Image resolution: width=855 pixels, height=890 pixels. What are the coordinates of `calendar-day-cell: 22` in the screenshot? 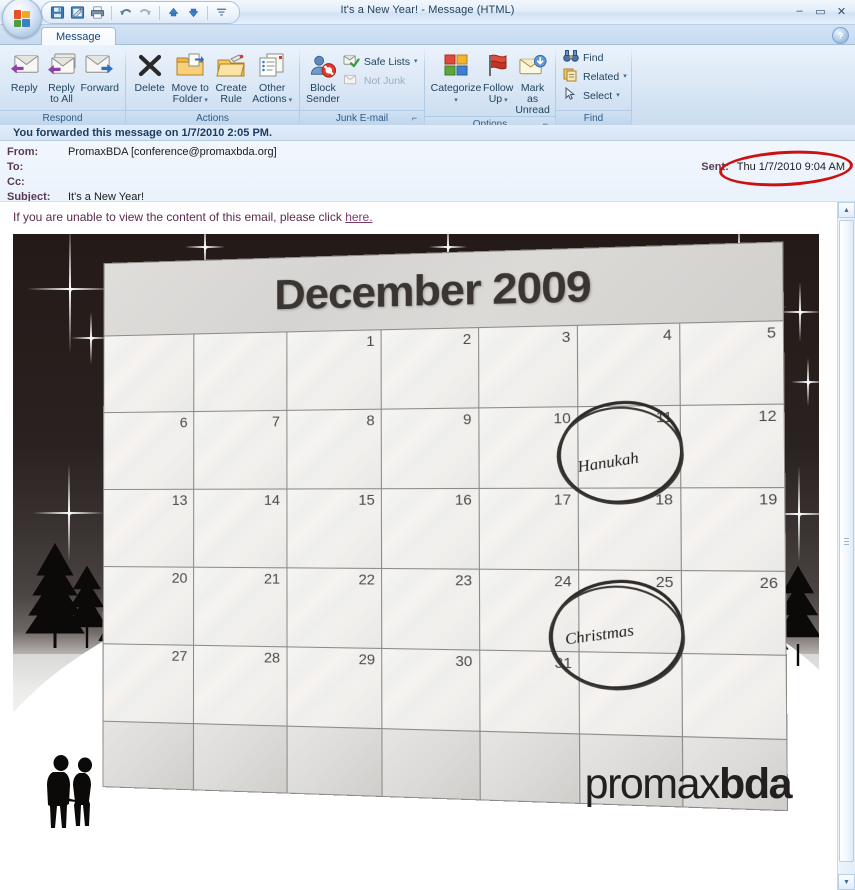 It's located at (334, 608).